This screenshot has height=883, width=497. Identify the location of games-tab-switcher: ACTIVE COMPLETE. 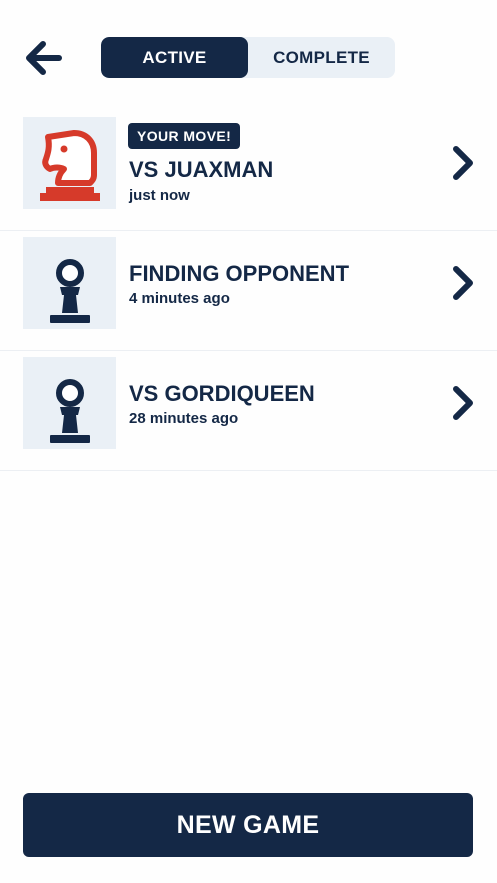
(248, 57).